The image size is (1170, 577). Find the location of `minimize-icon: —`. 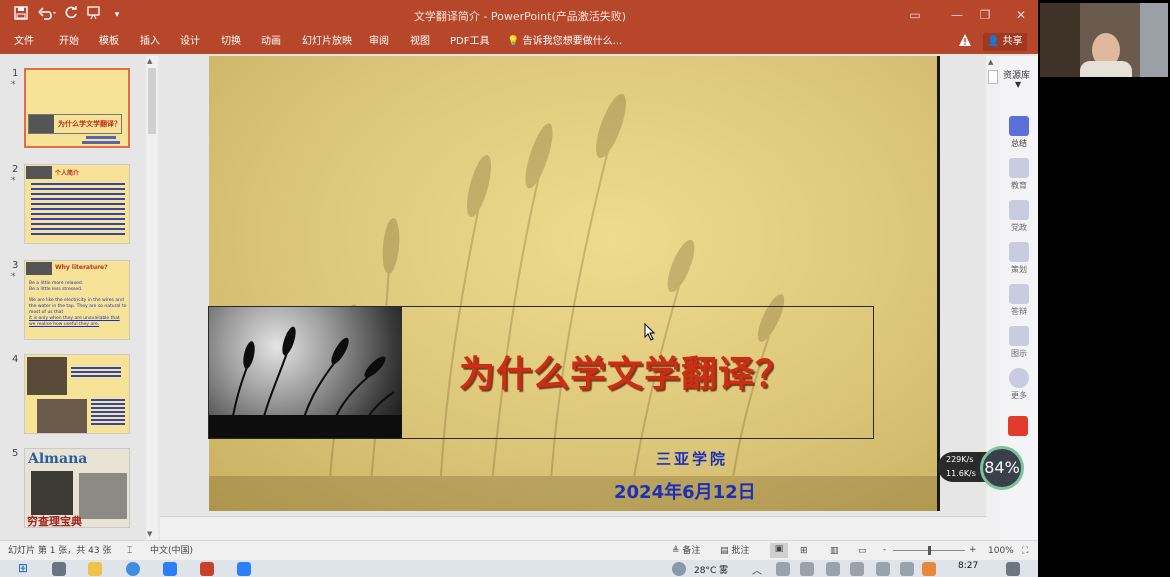

minimize-icon: — is located at coordinates (957, 15).